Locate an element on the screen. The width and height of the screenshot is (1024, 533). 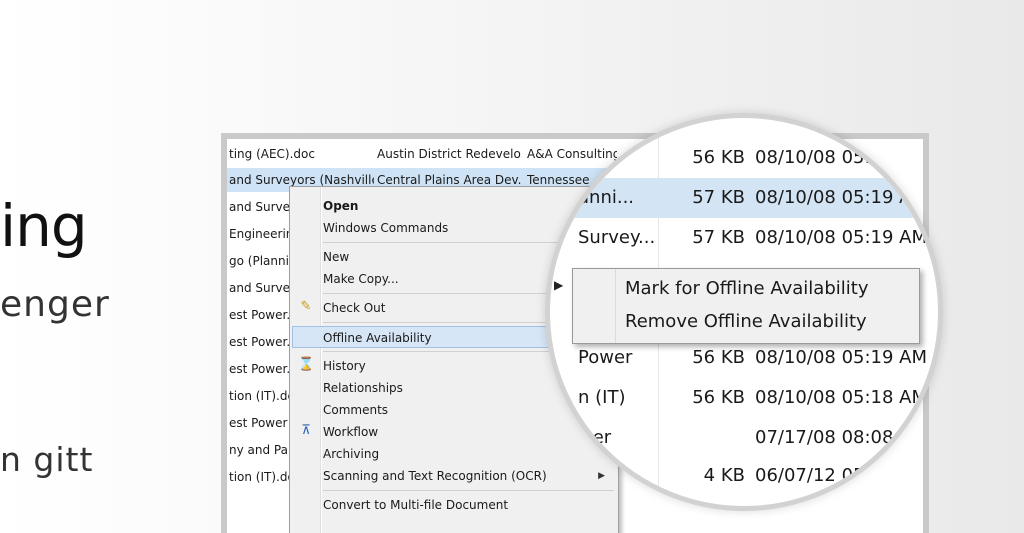
zoomed-name: n (IT) is located at coordinates (602, 397).